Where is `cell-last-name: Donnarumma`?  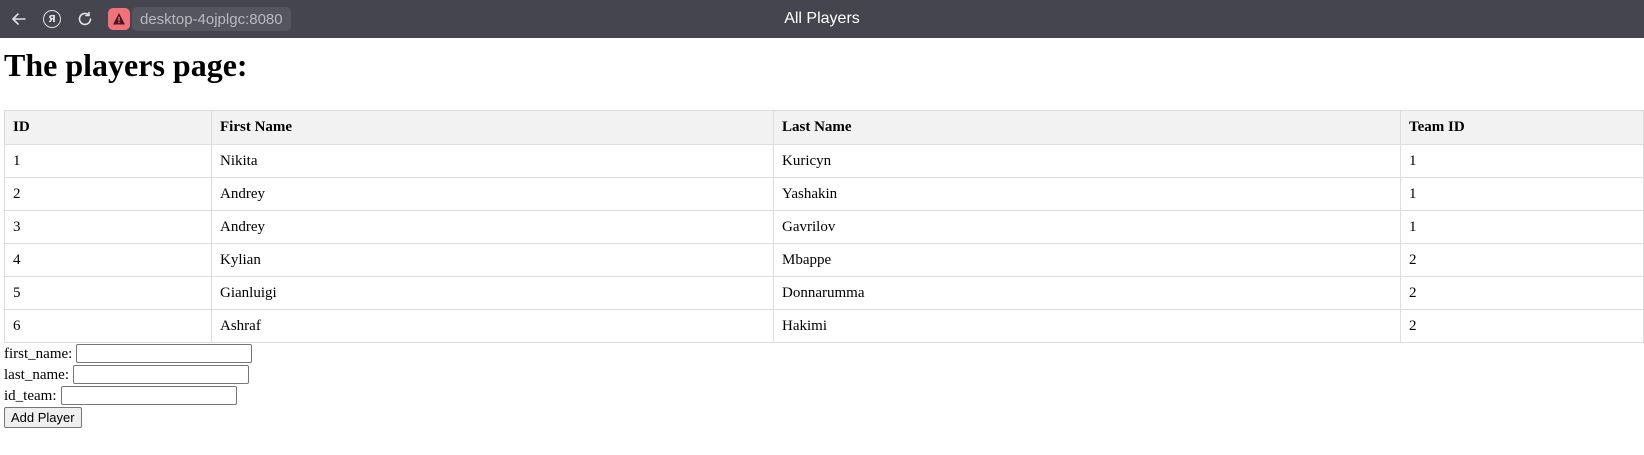
cell-last-name: Donnarumma is located at coordinates (1087, 293).